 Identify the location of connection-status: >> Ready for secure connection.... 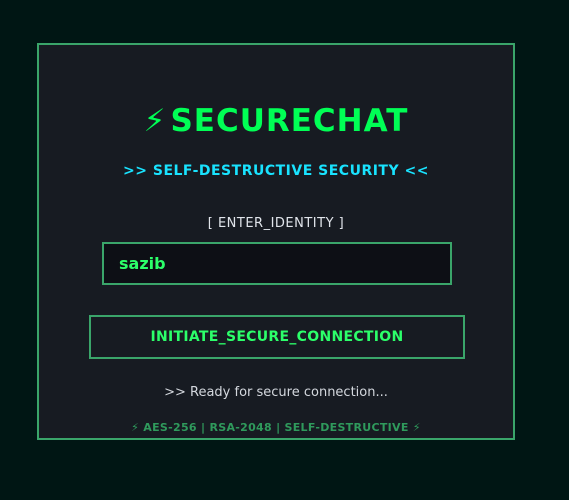
(276, 392).